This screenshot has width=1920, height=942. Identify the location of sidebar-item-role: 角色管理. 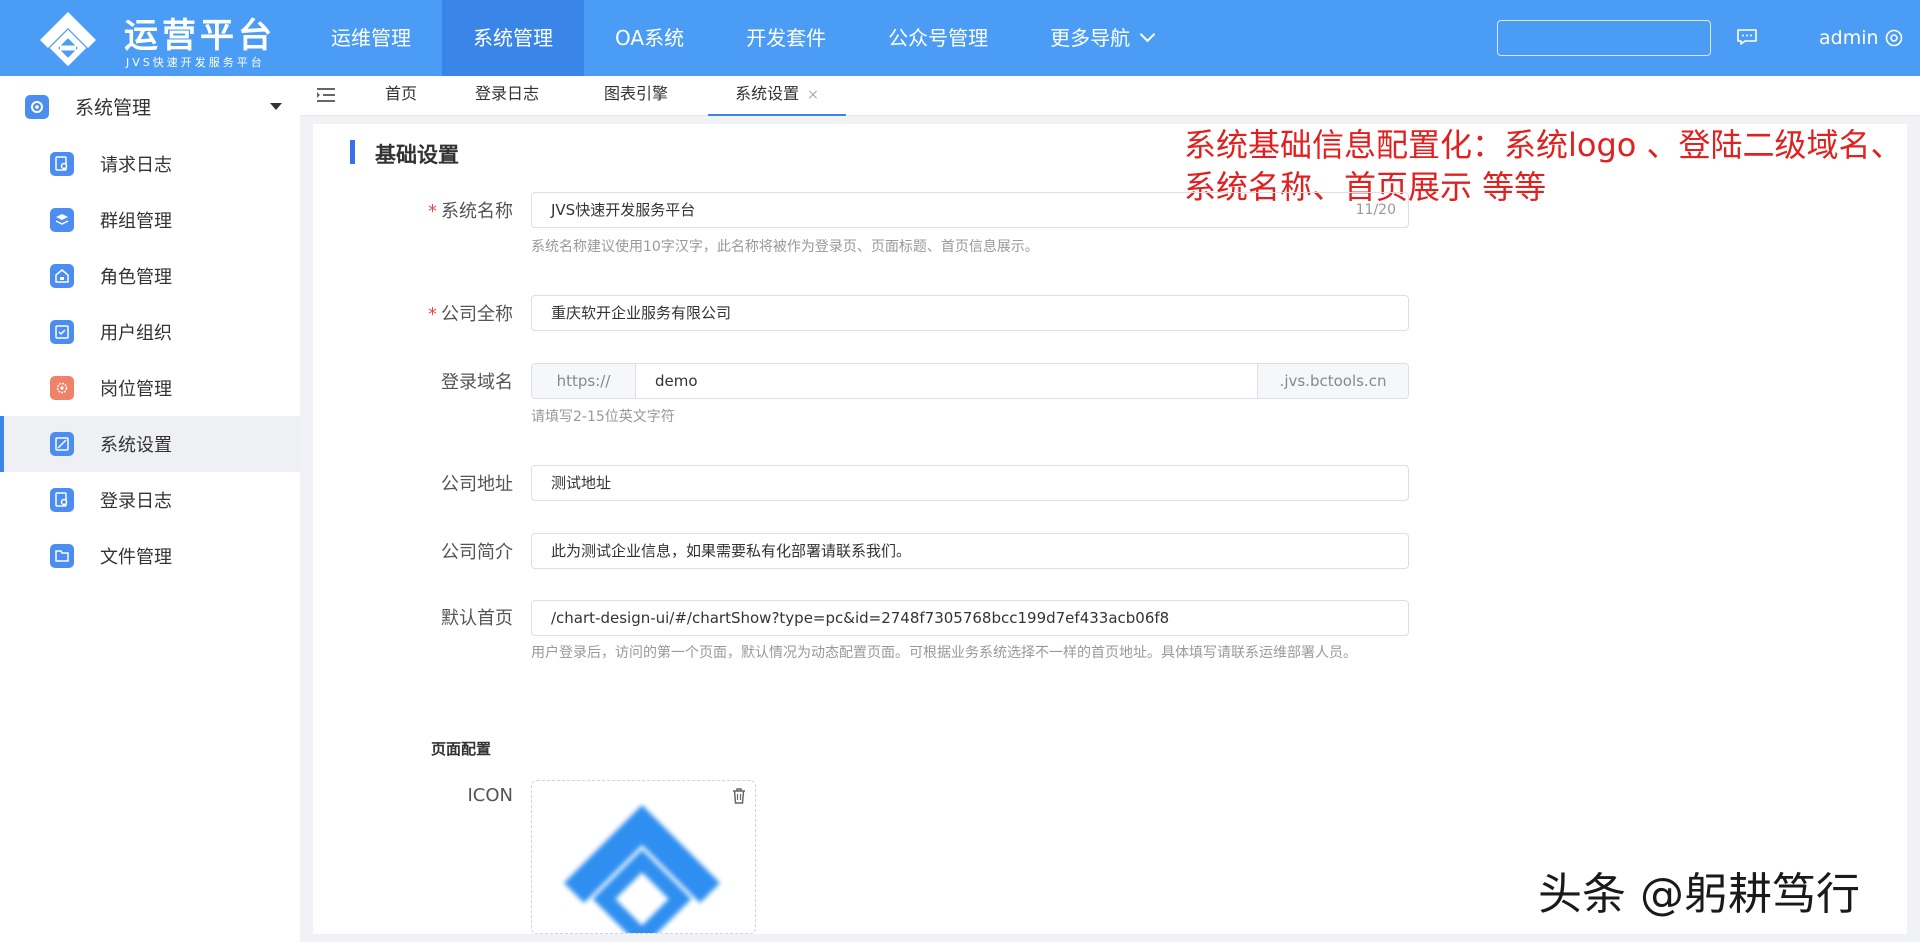
(150, 276).